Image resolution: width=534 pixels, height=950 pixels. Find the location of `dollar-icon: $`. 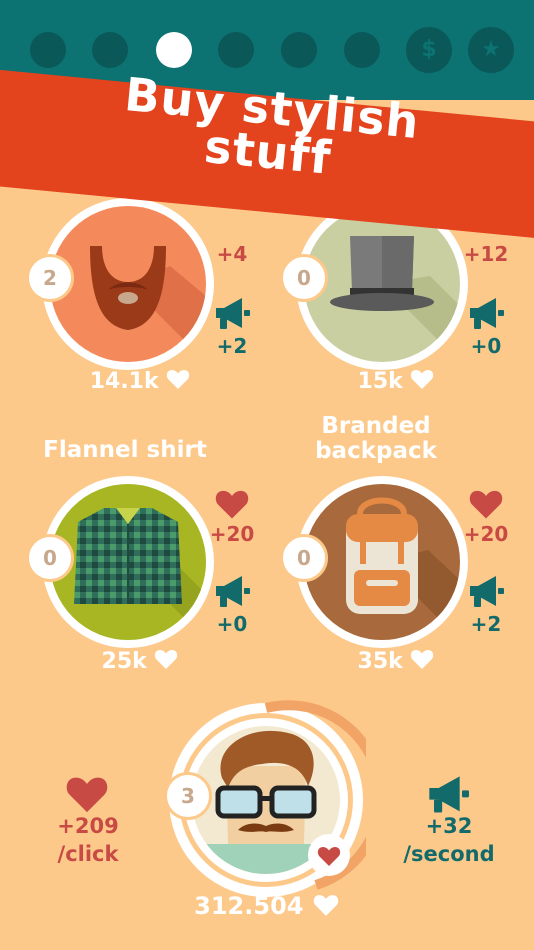

dollar-icon: $ is located at coordinates (429, 49).